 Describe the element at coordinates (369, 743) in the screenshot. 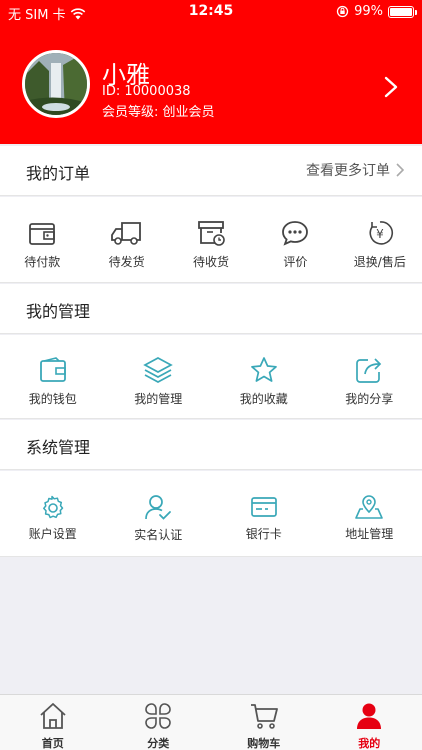

I see `tab-label: 我的` at that location.